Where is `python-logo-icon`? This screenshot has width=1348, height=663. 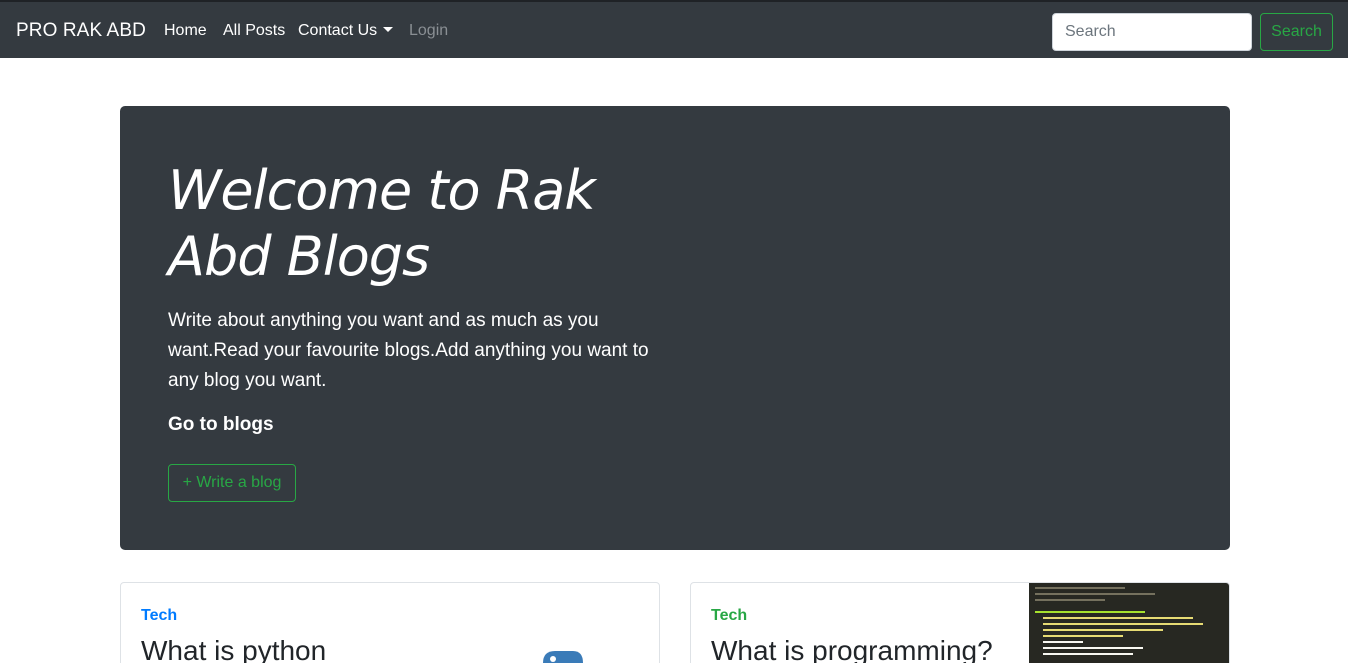 python-logo-icon is located at coordinates (563, 657).